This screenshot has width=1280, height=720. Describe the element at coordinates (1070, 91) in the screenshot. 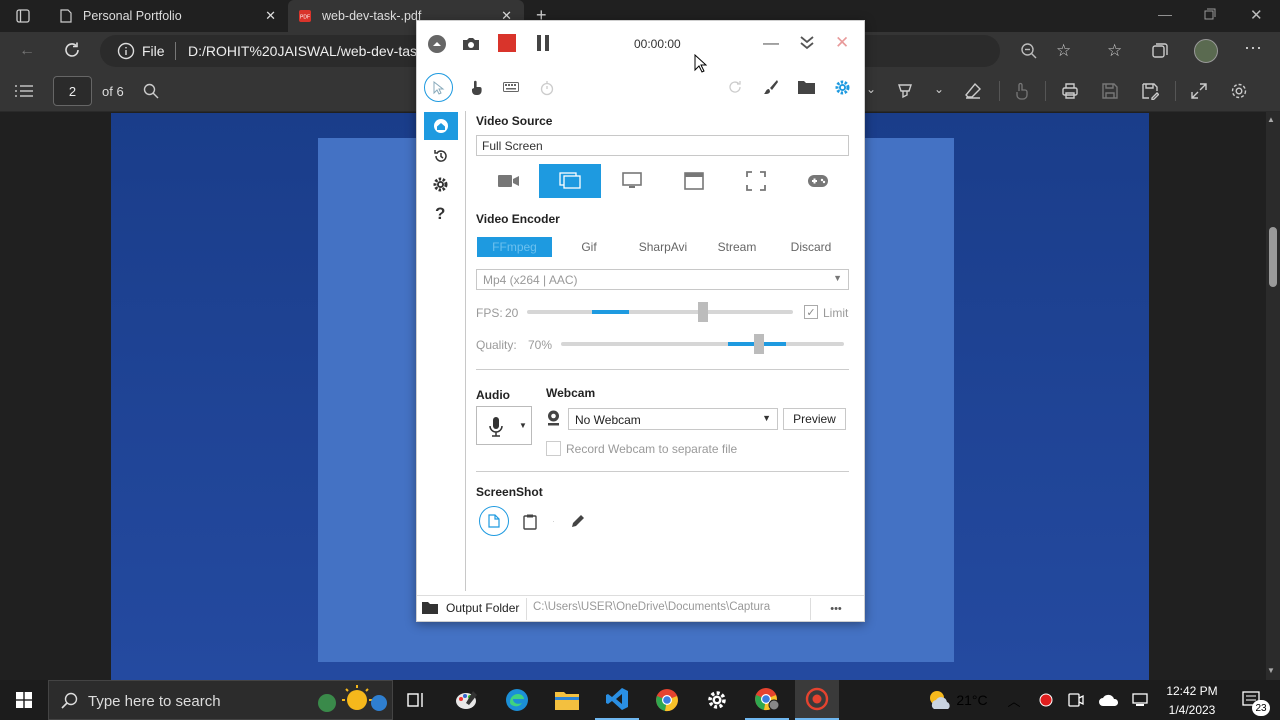

I see `print-icon` at that location.